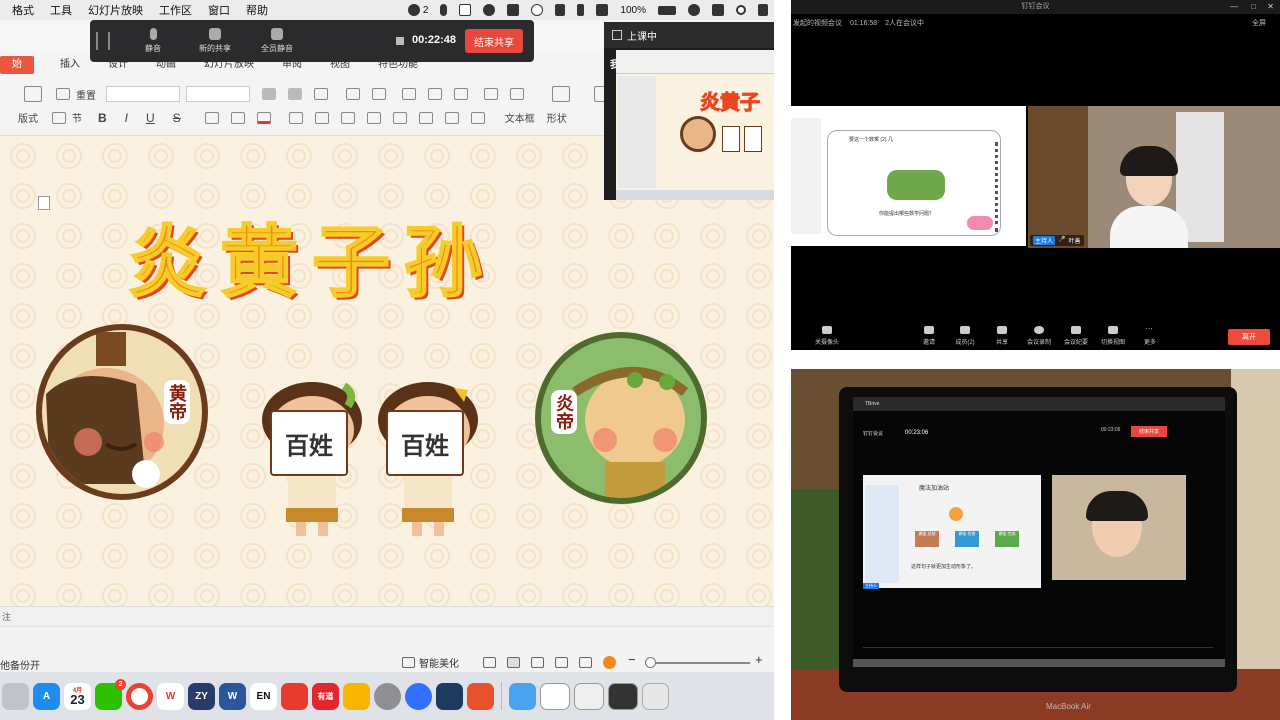 This screenshot has width=1280, height=720. I want to click on more-button: ··· 更多, so click(1150, 336).